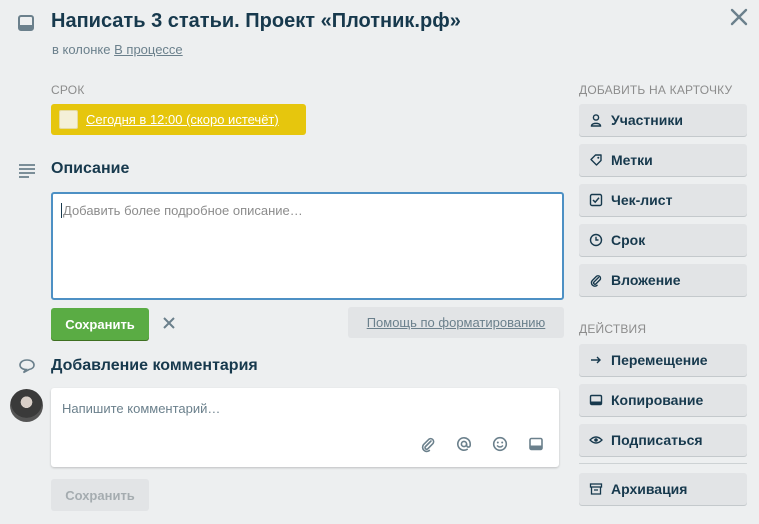 The image size is (759, 524). Describe the element at coordinates (596, 160) in the screenshot. I see `label-icon` at that location.